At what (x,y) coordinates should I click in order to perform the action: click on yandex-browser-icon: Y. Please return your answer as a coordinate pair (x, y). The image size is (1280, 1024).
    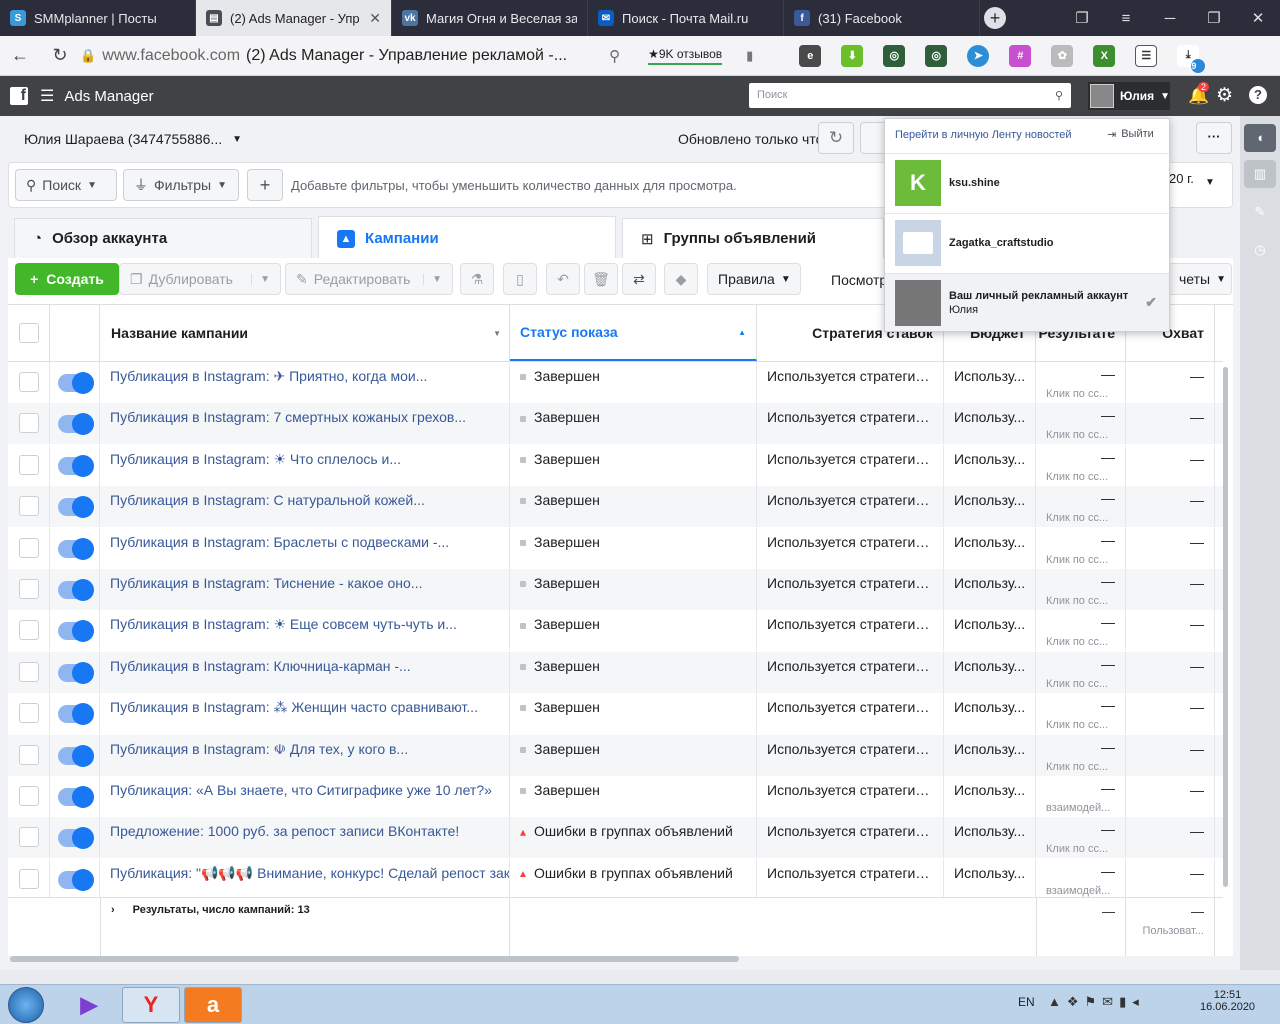
    Looking at the image, I should click on (151, 1005).